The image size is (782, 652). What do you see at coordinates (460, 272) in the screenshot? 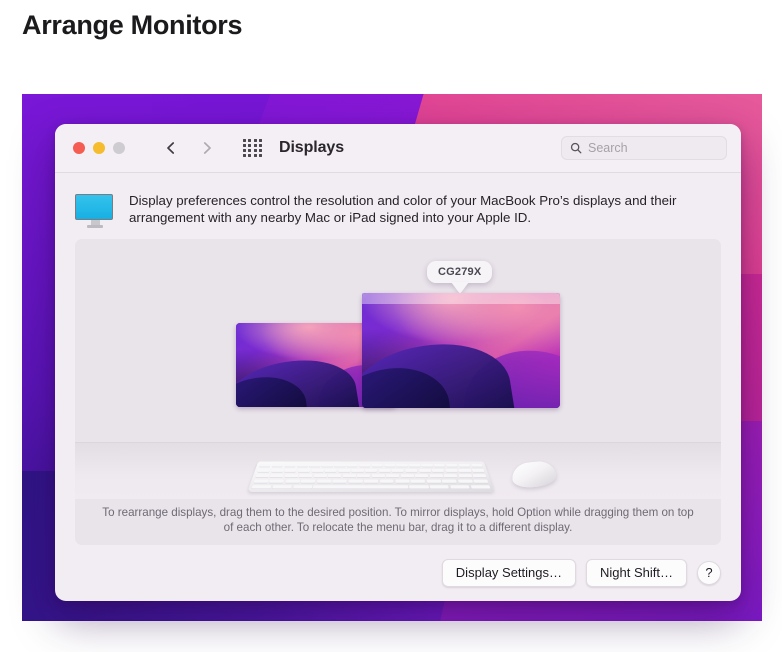
I see `display-name-tooltip: CG279X` at bounding box center [460, 272].